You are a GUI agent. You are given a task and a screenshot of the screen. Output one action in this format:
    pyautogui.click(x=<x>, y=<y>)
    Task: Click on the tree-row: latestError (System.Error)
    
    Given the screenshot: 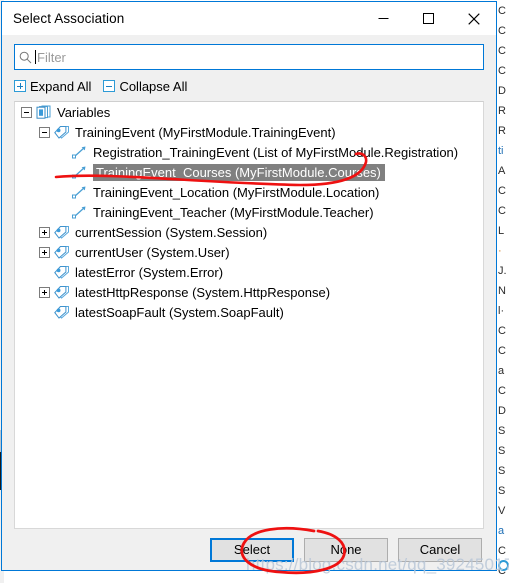 What is the action you would take?
    pyautogui.click(x=249, y=272)
    